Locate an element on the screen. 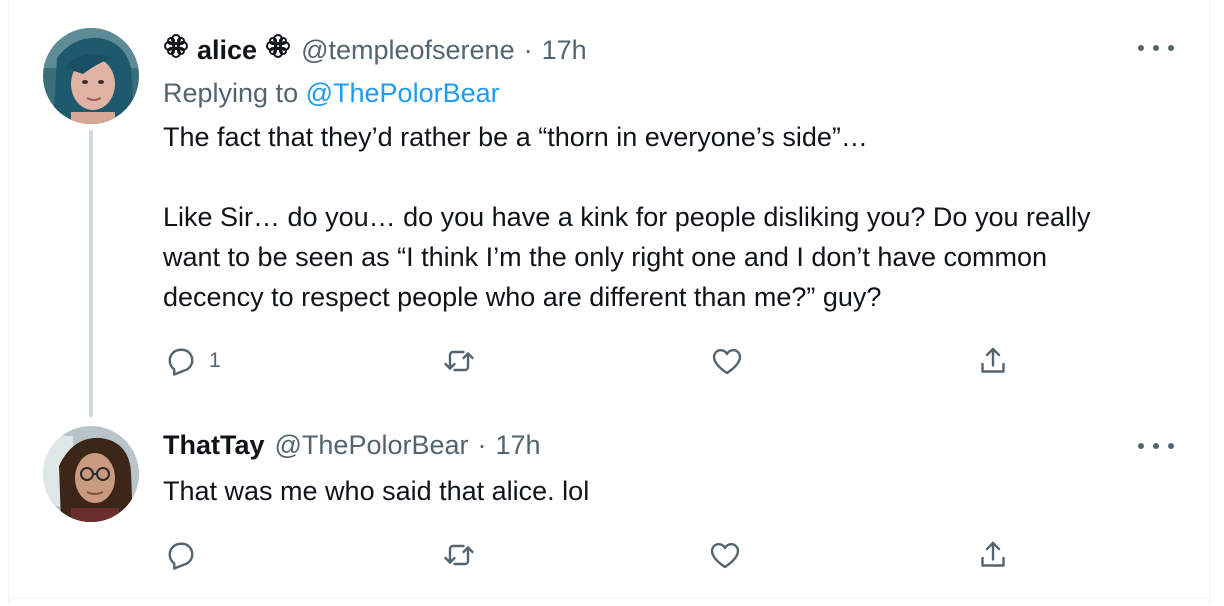 This screenshot has height=606, width=1224. reply-button is located at coordinates (186, 555).